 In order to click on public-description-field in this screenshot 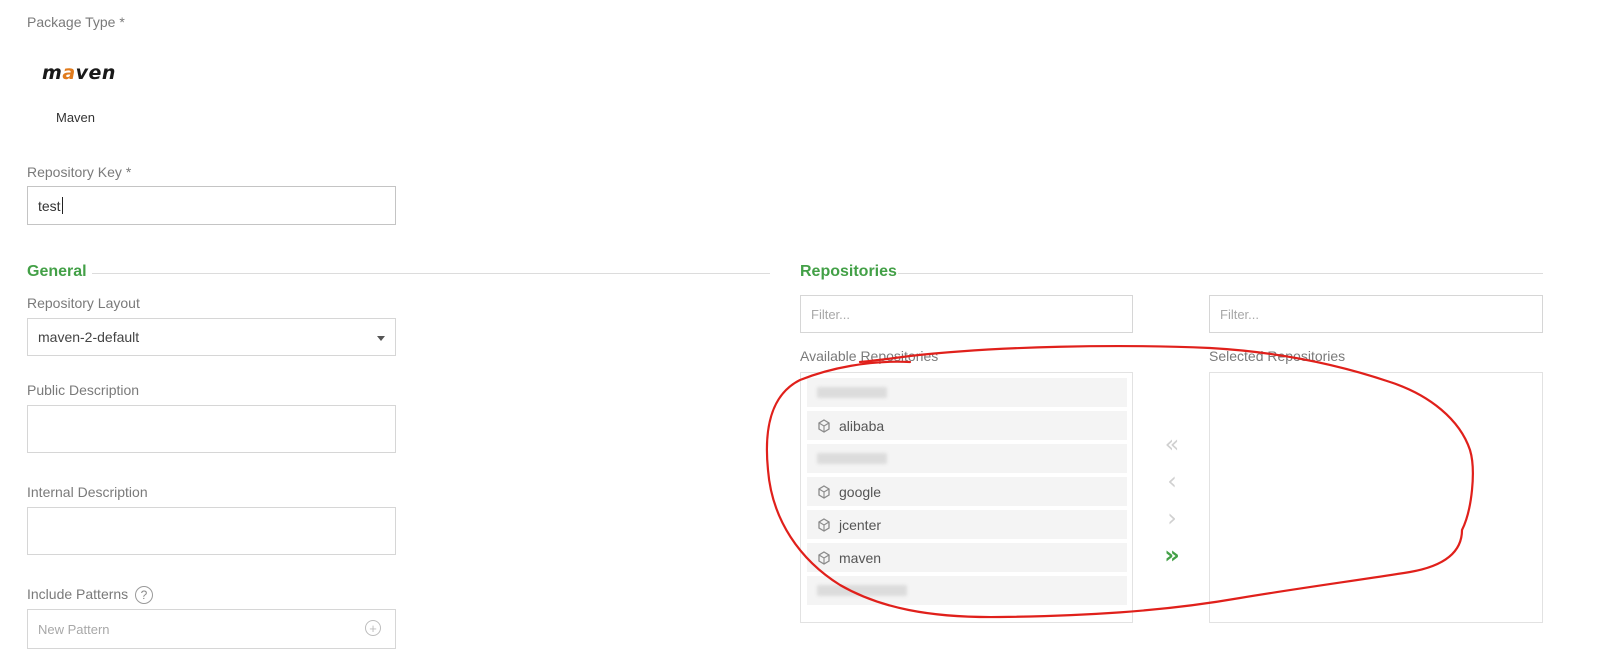, I will do `click(211, 429)`.